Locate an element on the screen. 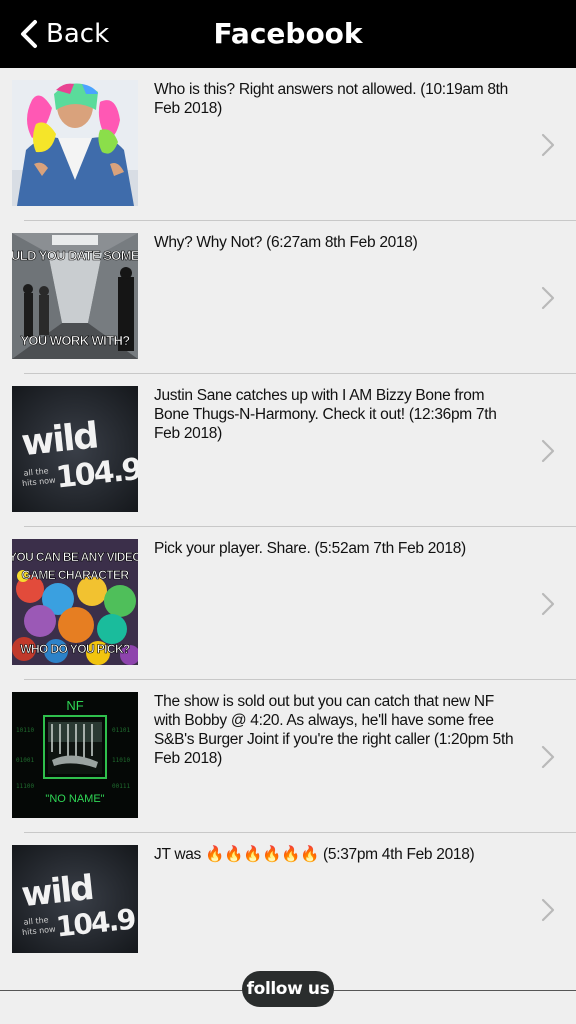  thumb-caption-bottom: "NO NAME" is located at coordinates (74, 799).